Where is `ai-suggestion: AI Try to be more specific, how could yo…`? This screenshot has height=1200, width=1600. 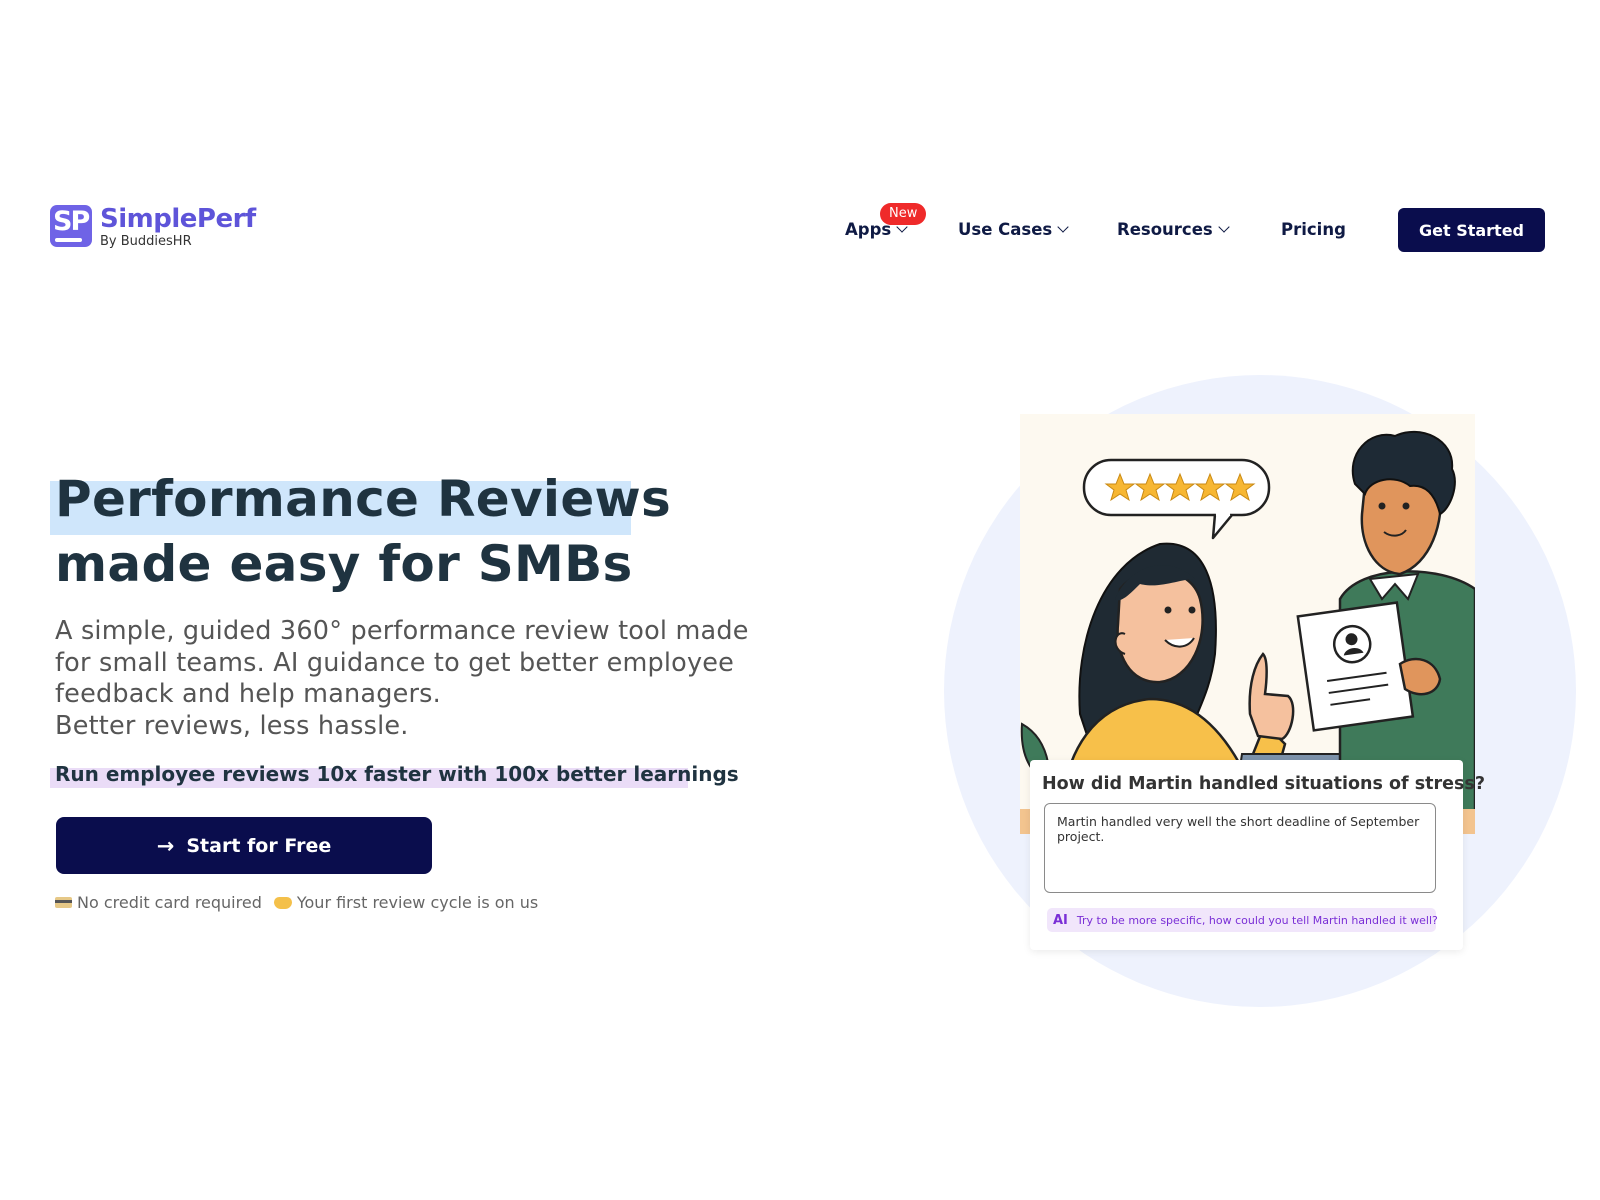 ai-suggestion: AI Try to be more specific, how could yo… is located at coordinates (1242, 920).